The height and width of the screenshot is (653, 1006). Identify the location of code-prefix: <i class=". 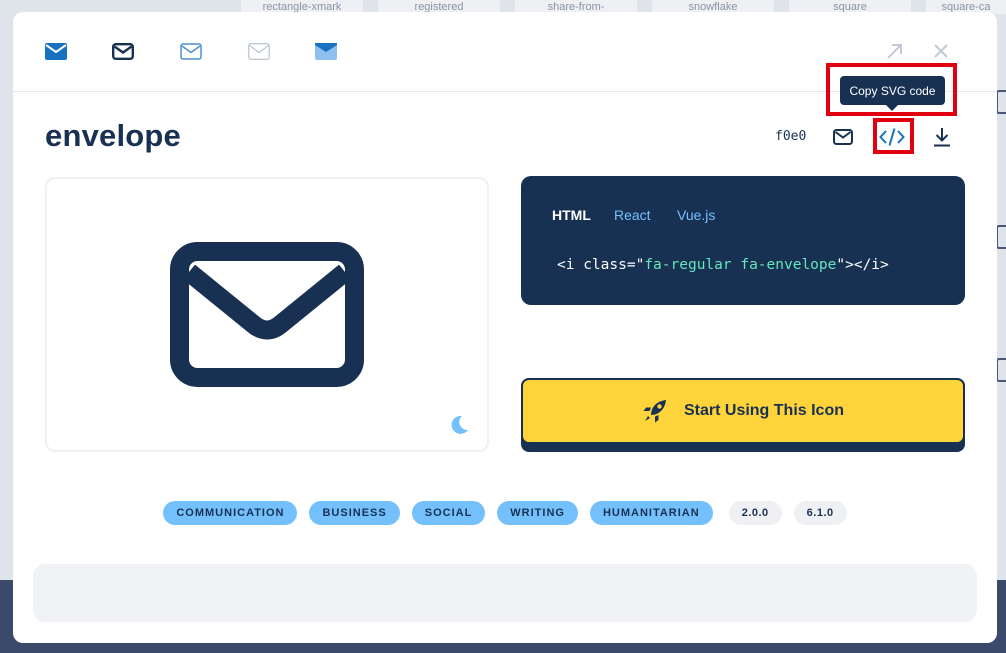
(601, 265).